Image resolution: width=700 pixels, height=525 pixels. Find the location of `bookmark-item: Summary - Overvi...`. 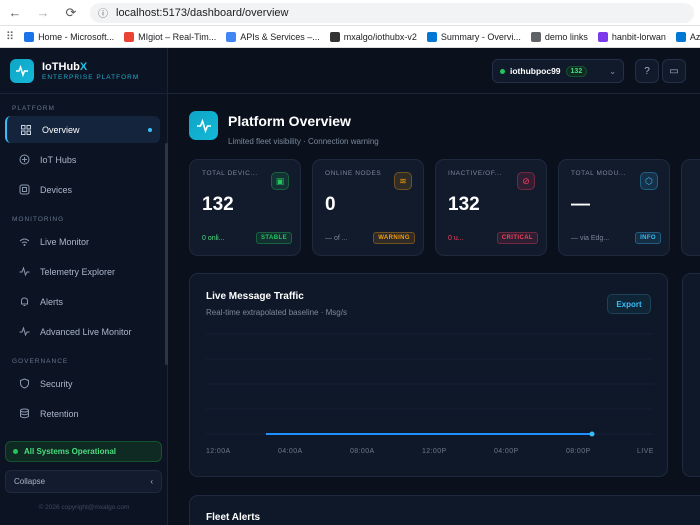

bookmark-item: Summary - Overvi... is located at coordinates (473, 36).